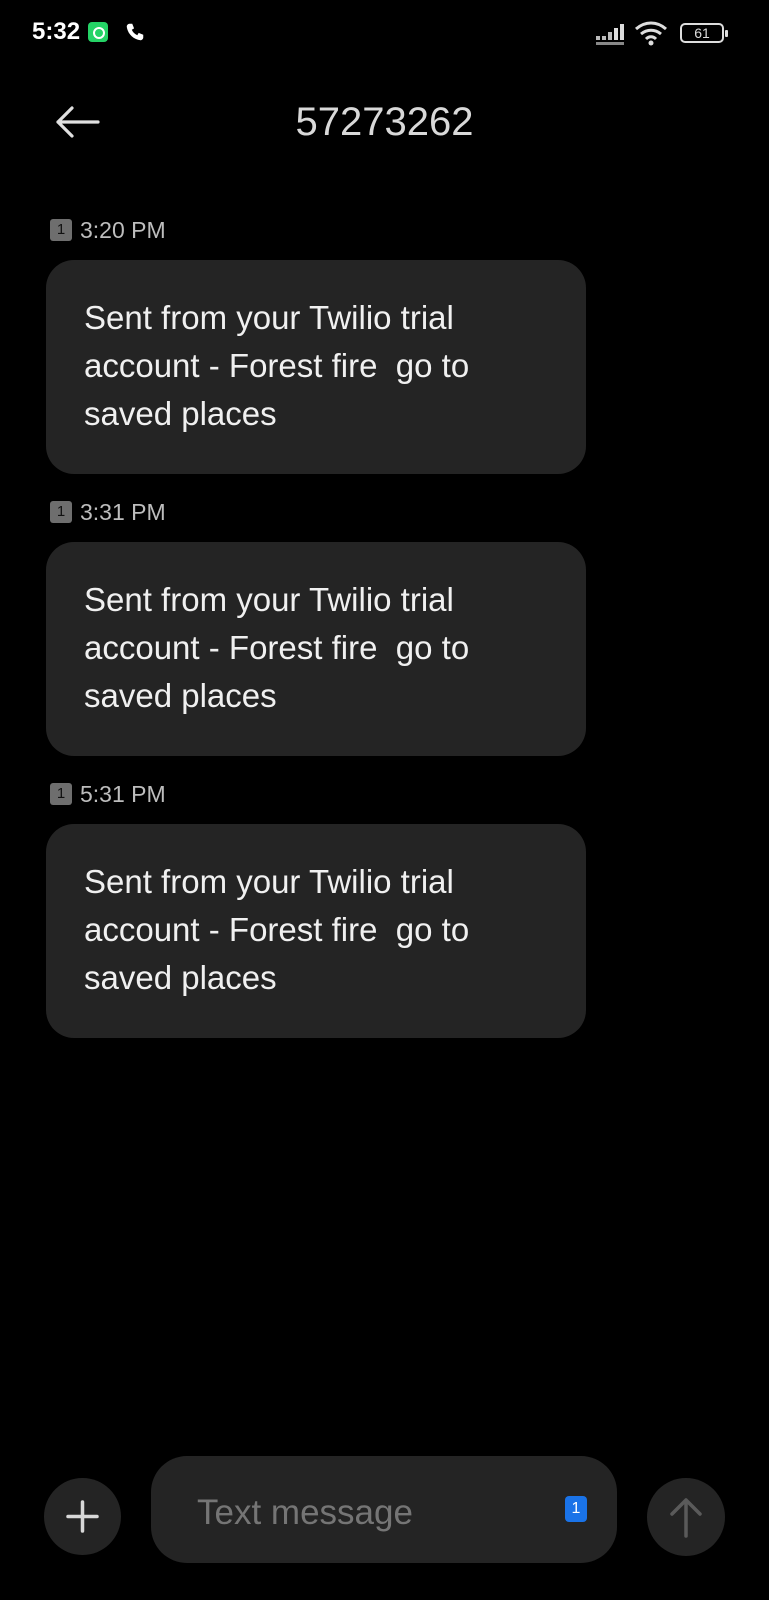 Image resolution: width=769 pixels, height=1600 pixels. I want to click on message-input-container: 1, so click(384, 1509).